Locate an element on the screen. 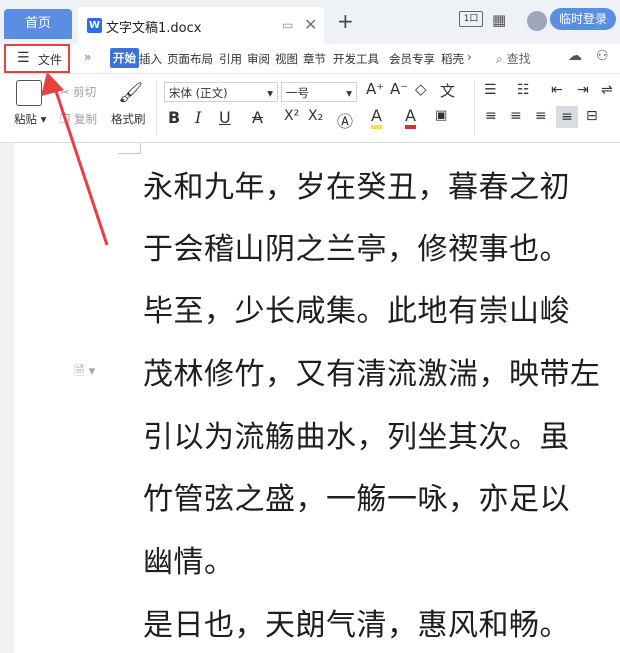 This screenshot has width=620, height=653. align-justify-icon: ≡ is located at coordinates (567, 117).